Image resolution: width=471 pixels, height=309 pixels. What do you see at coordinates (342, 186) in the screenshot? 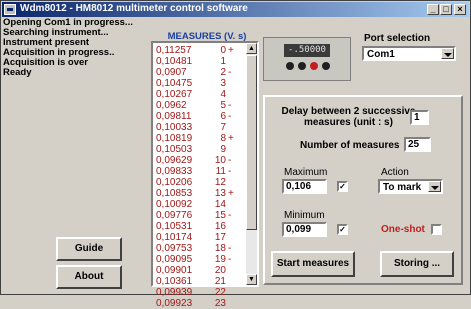
I see `maximum-checkbox: ✓` at bounding box center [342, 186].